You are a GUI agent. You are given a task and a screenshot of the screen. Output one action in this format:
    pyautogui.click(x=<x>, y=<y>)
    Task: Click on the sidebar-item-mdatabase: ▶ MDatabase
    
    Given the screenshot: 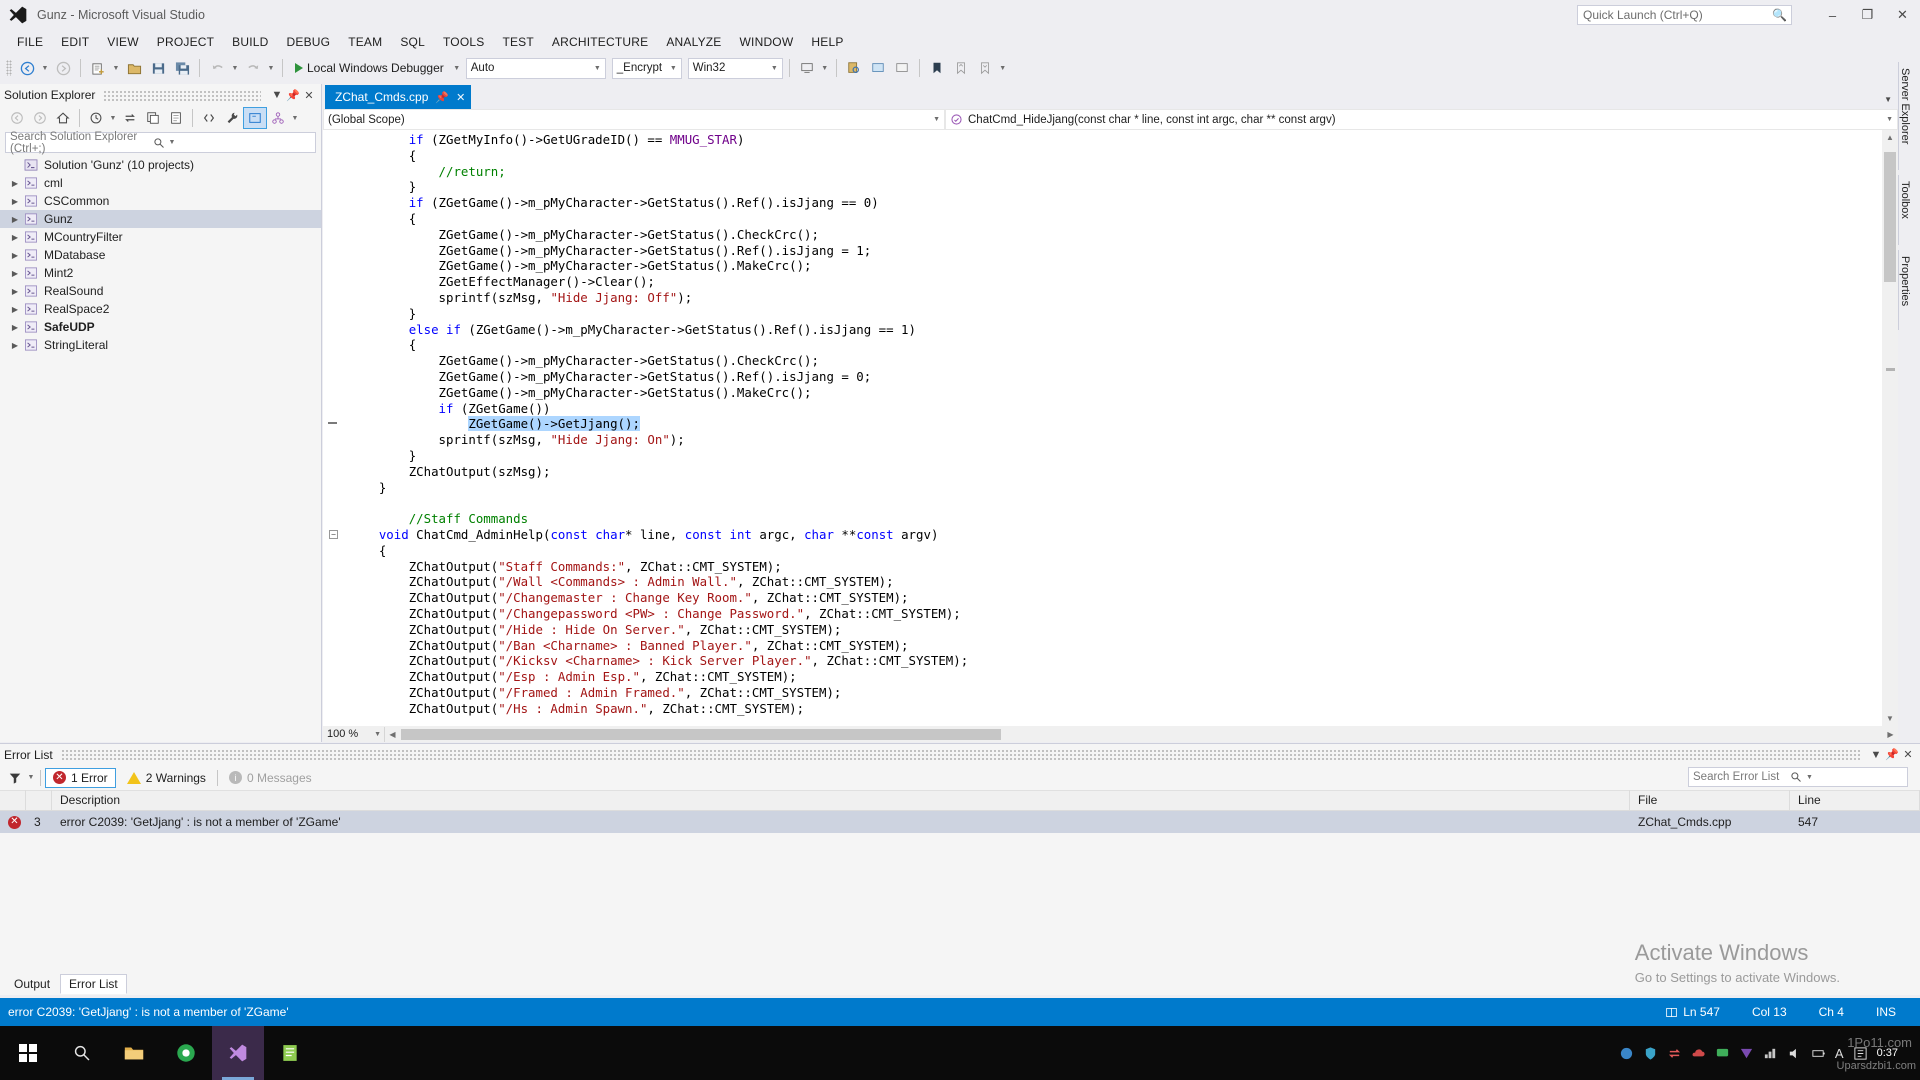 What is the action you would take?
    pyautogui.click(x=160, y=255)
    